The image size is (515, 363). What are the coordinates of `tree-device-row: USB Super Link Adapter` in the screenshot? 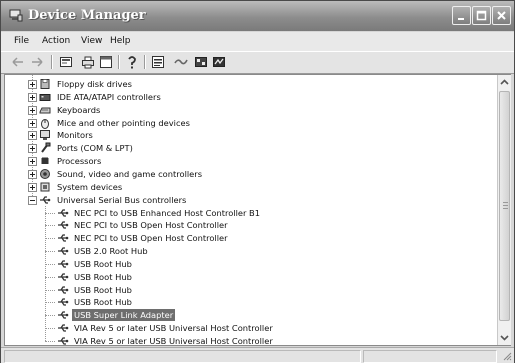 It's located at (250, 315).